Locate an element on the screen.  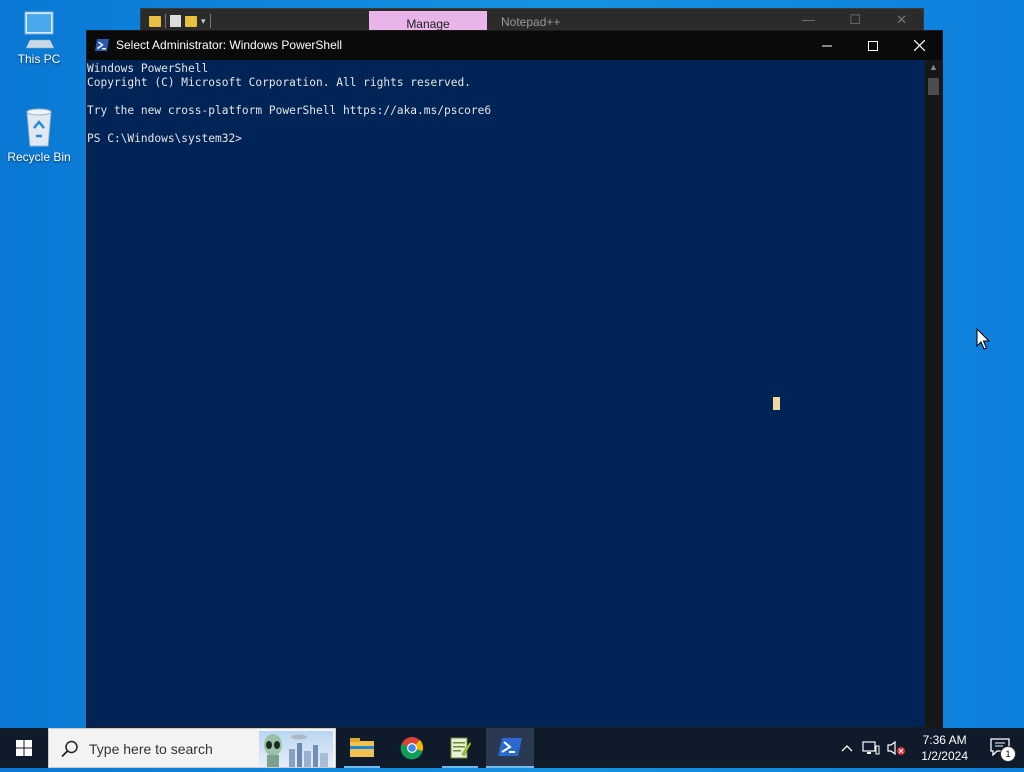
search-highlight-image is located at coordinates (296, 749).